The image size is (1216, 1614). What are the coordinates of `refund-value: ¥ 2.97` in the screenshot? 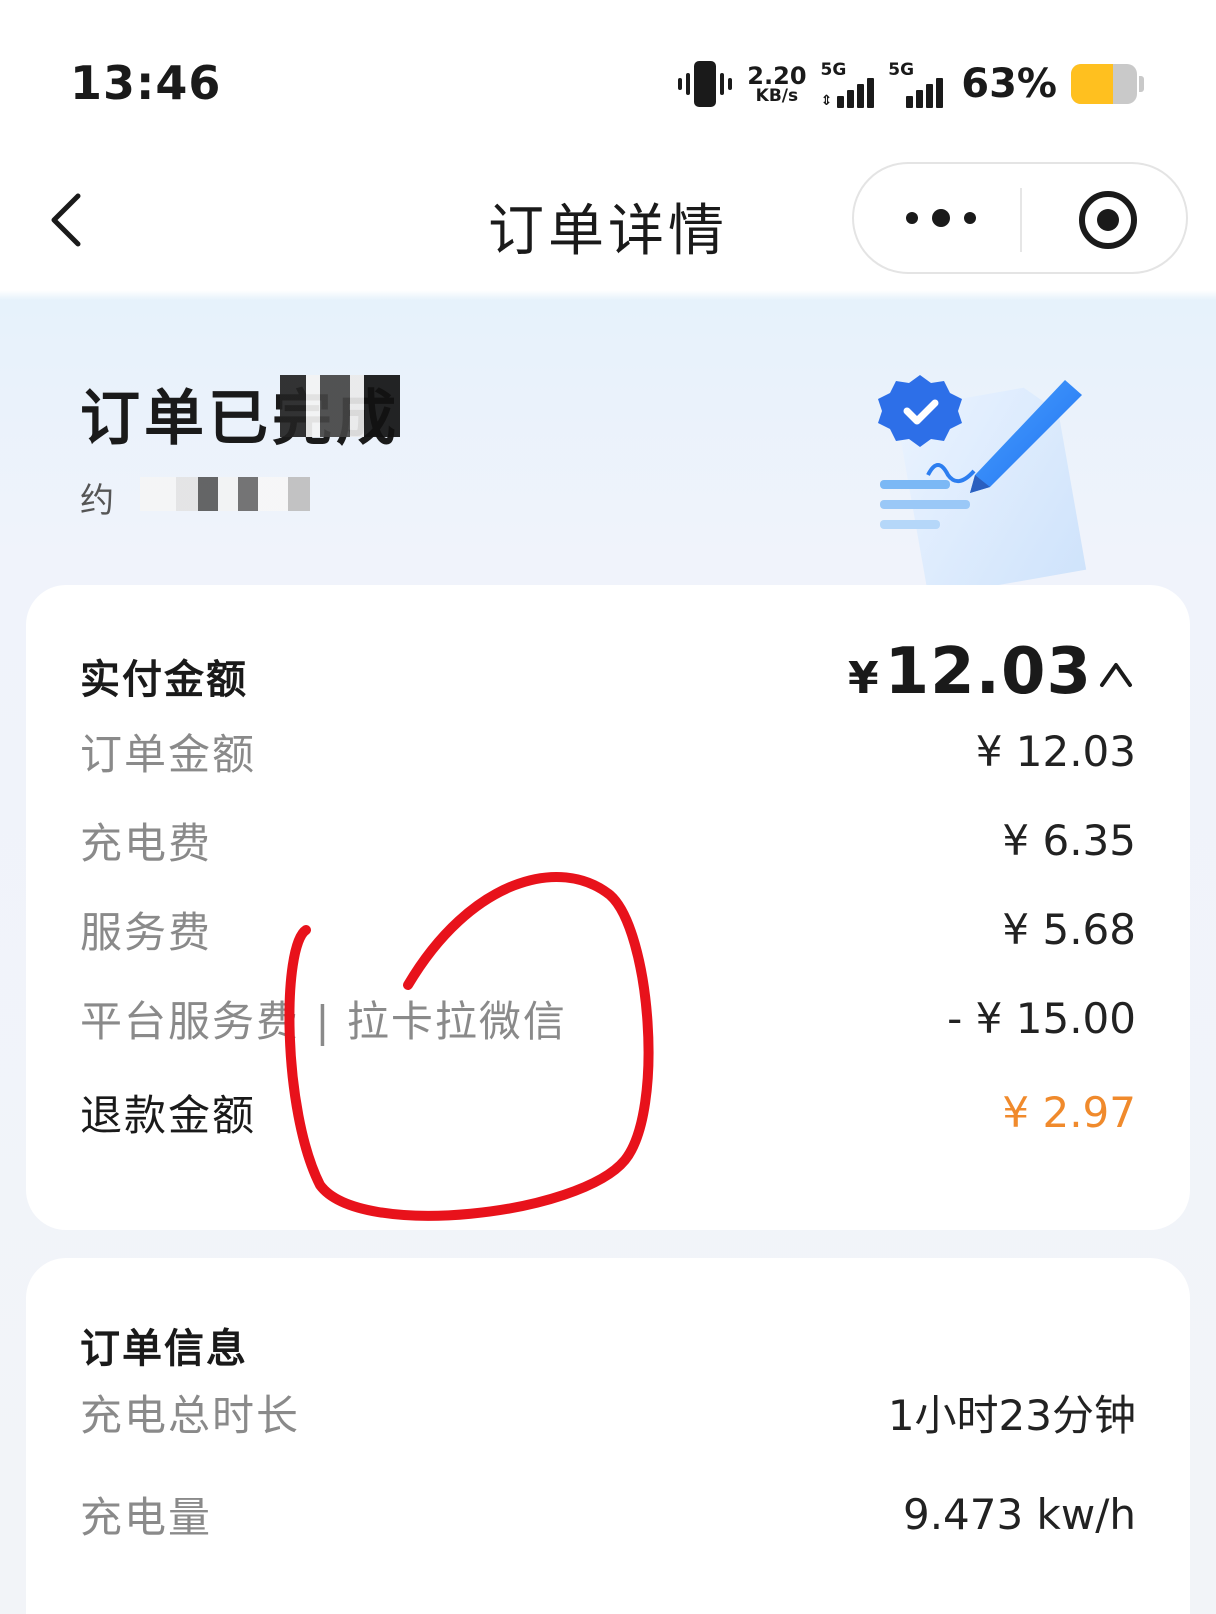 It's located at (1069, 1112).